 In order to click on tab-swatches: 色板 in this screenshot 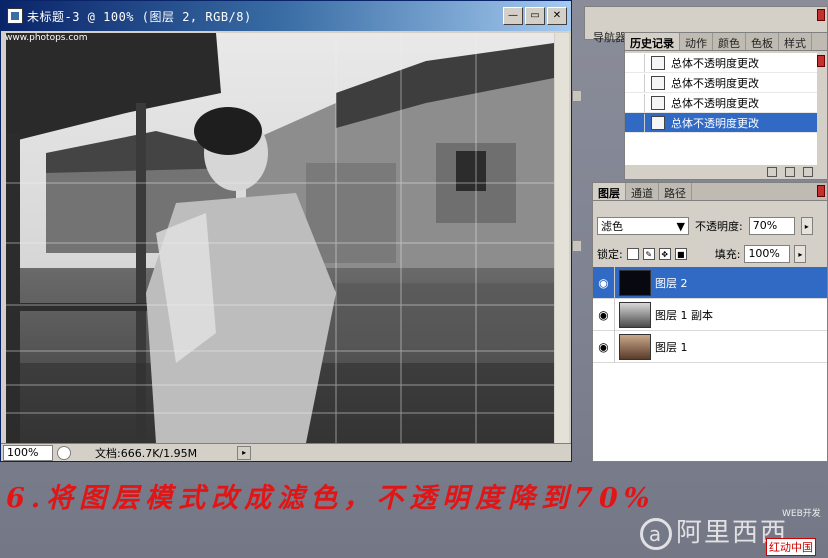, I will do `click(762, 41)`.